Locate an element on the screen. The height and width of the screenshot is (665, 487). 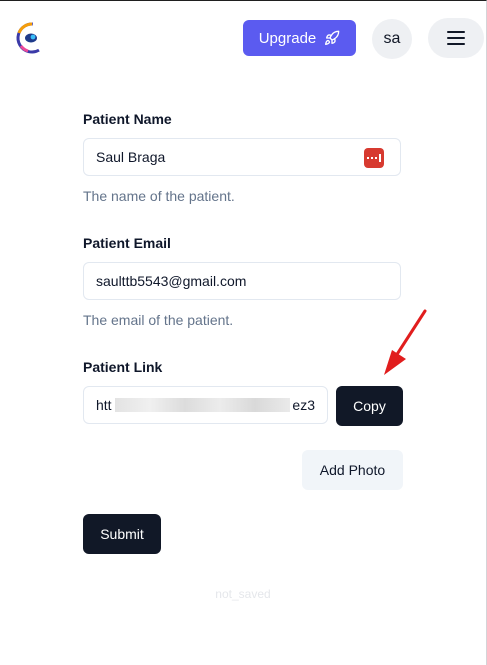
hamburger-menu-icon is located at coordinates (456, 38).